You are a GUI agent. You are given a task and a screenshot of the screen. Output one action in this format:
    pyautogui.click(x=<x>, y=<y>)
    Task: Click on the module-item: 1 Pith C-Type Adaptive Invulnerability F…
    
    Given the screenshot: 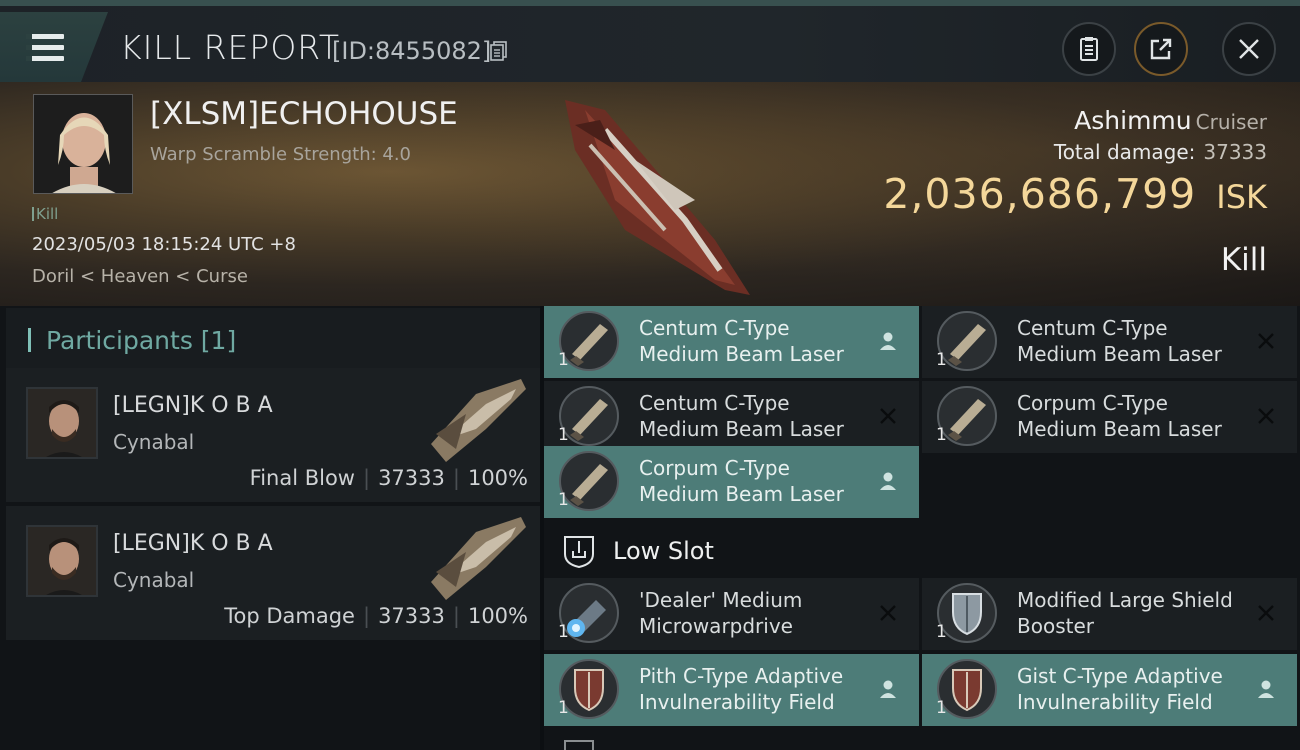 What is the action you would take?
    pyautogui.click(x=731, y=690)
    